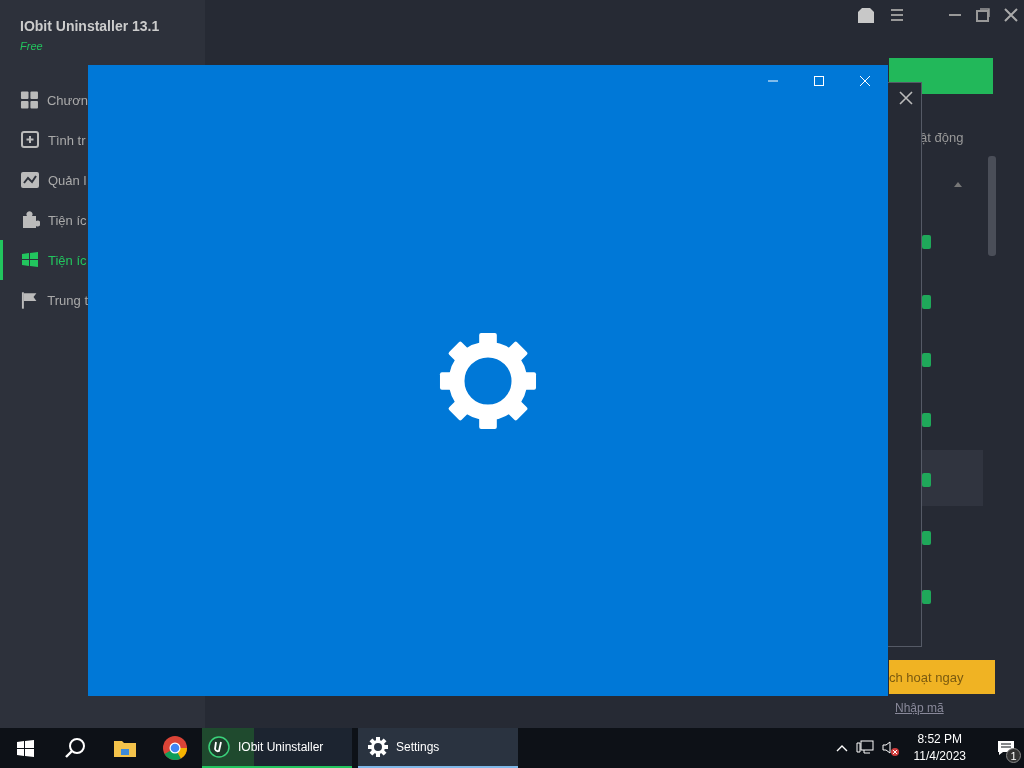 The width and height of the screenshot is (1024, 768). I want to click on edition-label: Free, so click(31, 46).